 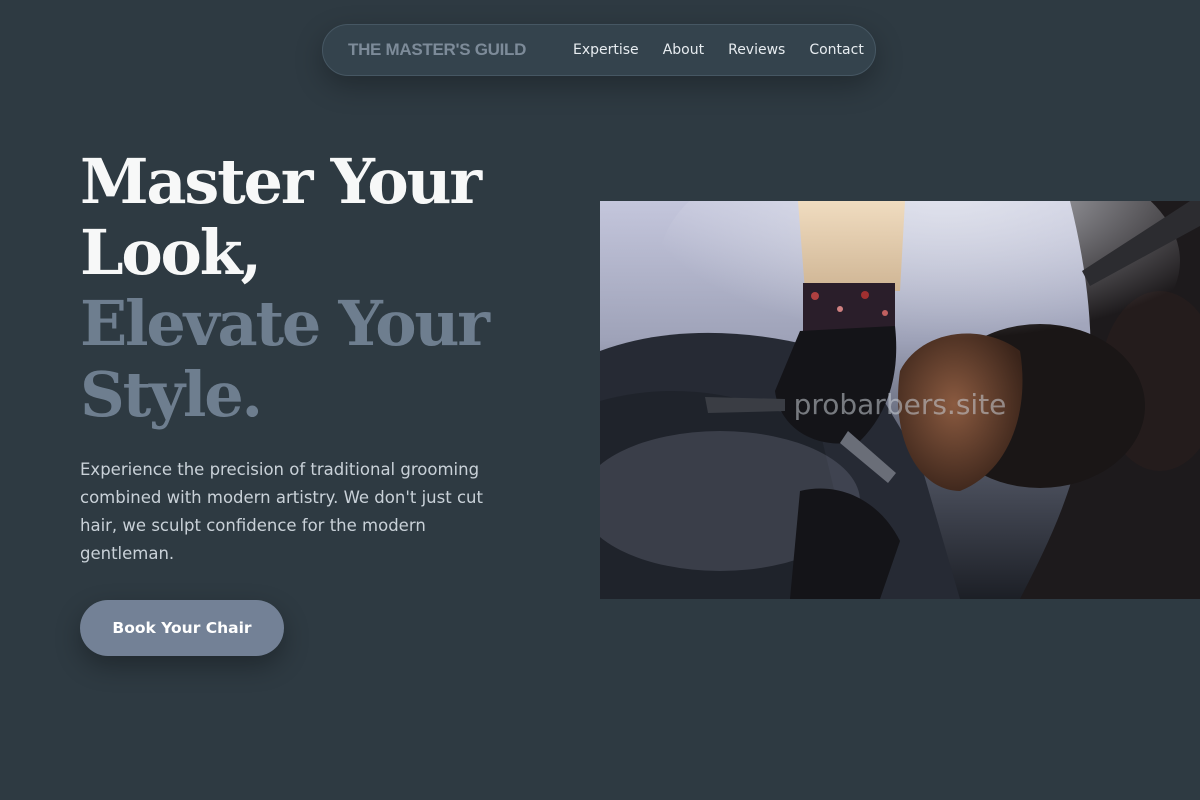 What do you see at coordinates (171, 394) in the screenshot?
I see `headline-line-4: Style.` at bounding box center [171, 394].